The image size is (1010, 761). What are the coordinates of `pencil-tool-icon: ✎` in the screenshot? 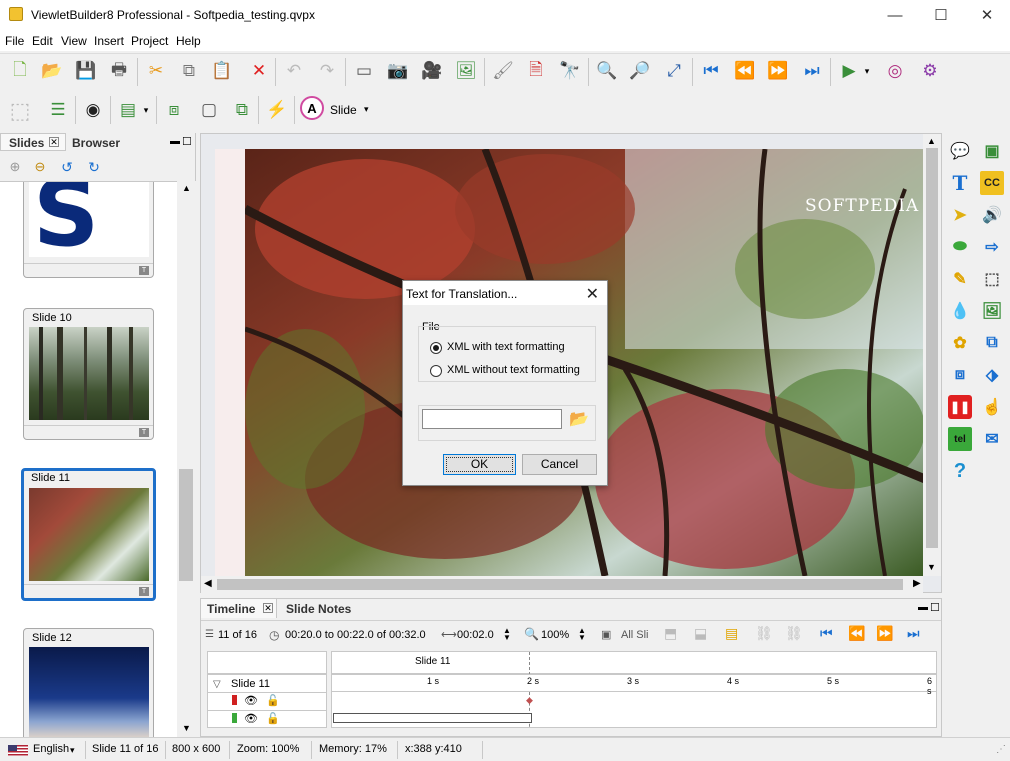 It's located at (960, 279).